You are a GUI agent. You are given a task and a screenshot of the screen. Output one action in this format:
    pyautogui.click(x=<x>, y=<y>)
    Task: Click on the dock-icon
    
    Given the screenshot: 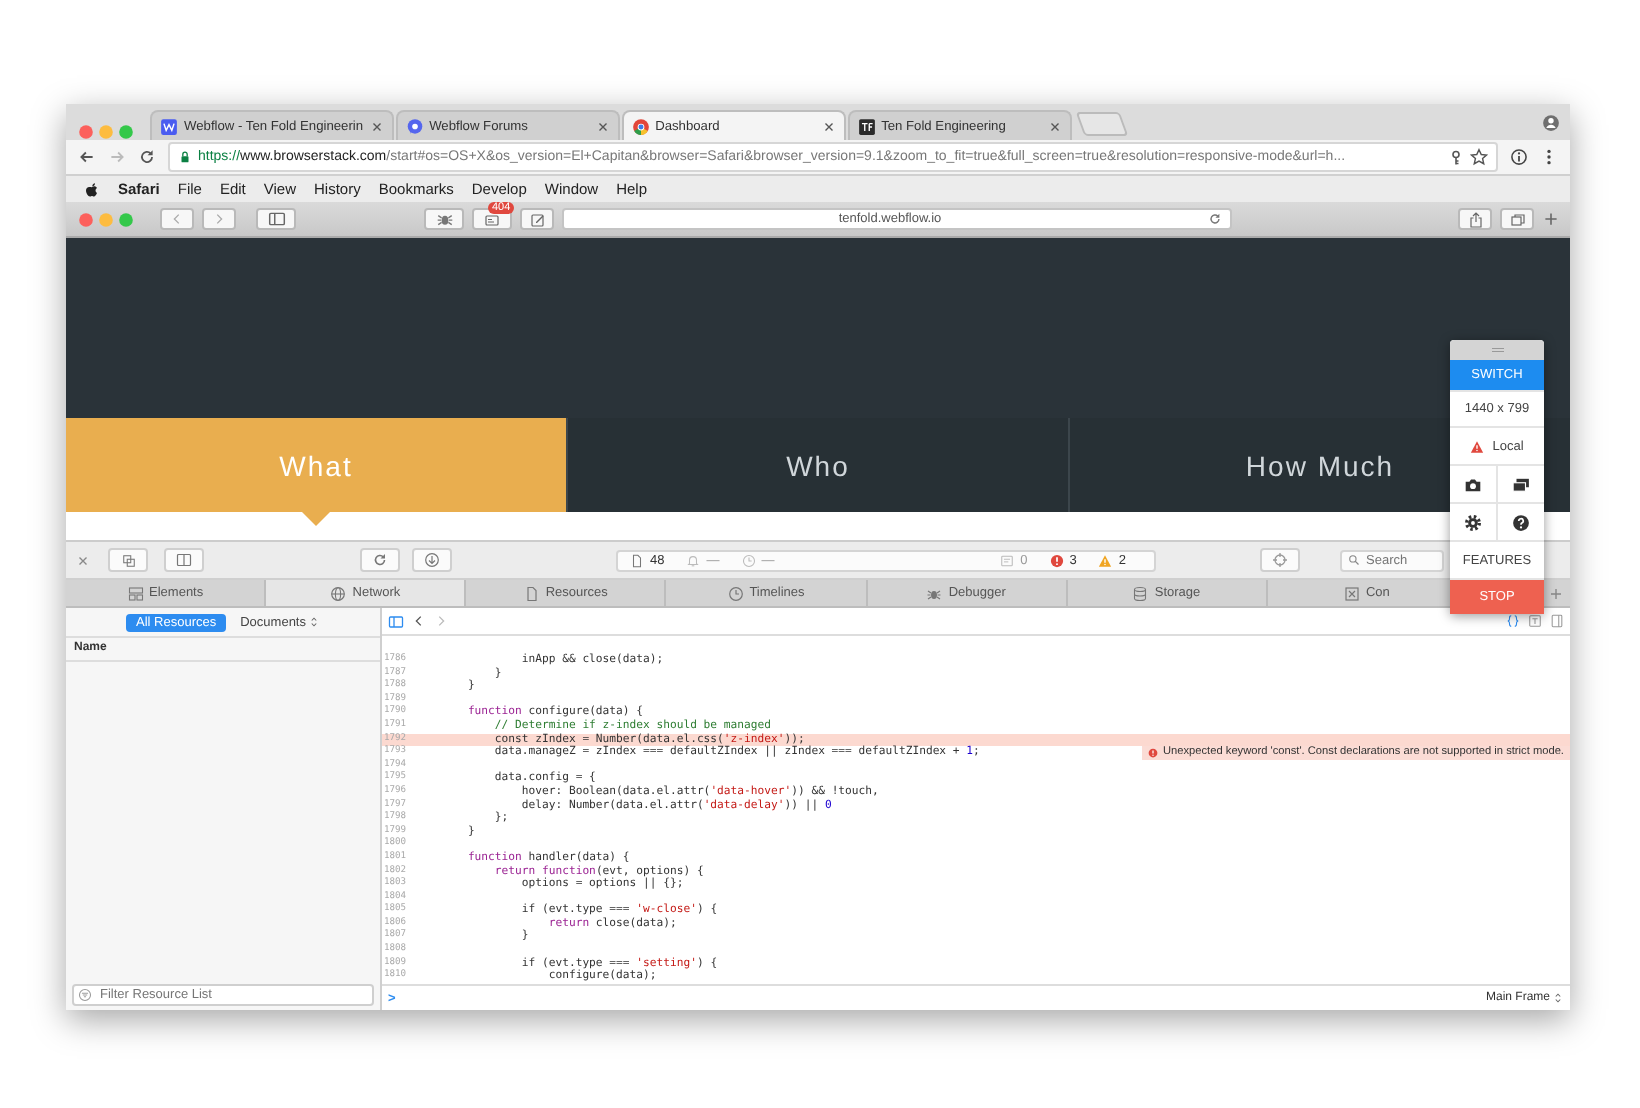 What is the action you would take?
    pyautogui.click(x=128, y=560)
    